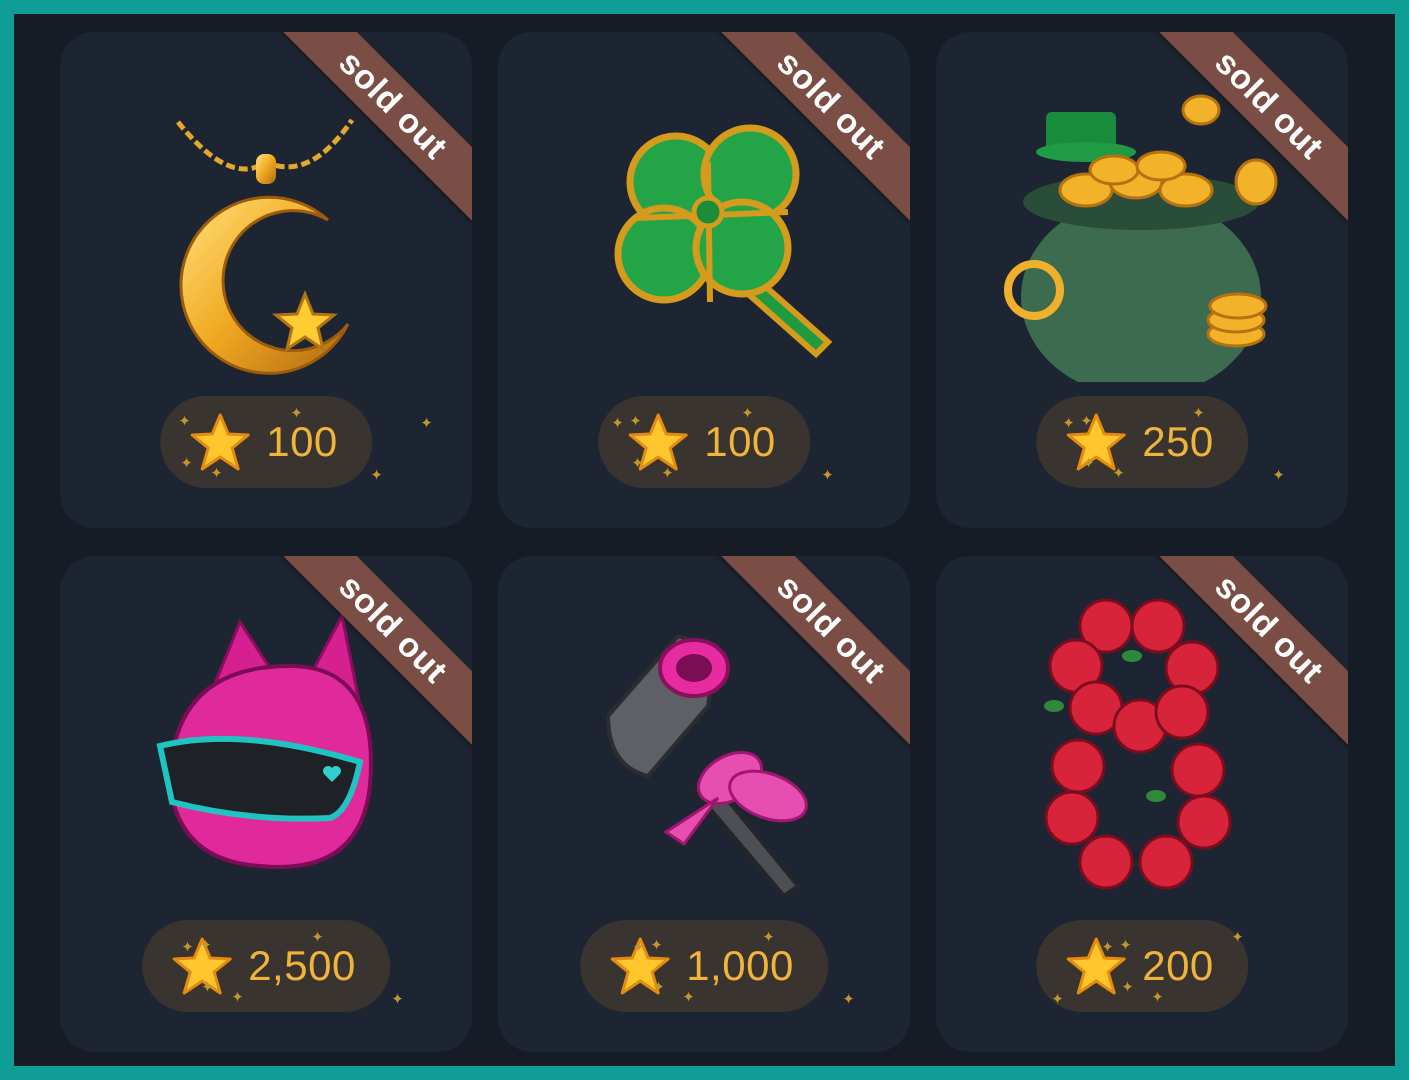 The image size is (1409, 1080). Describe the element at coordinates (1178, 441) in the screenshot. I see `price-value: 250` at that location.